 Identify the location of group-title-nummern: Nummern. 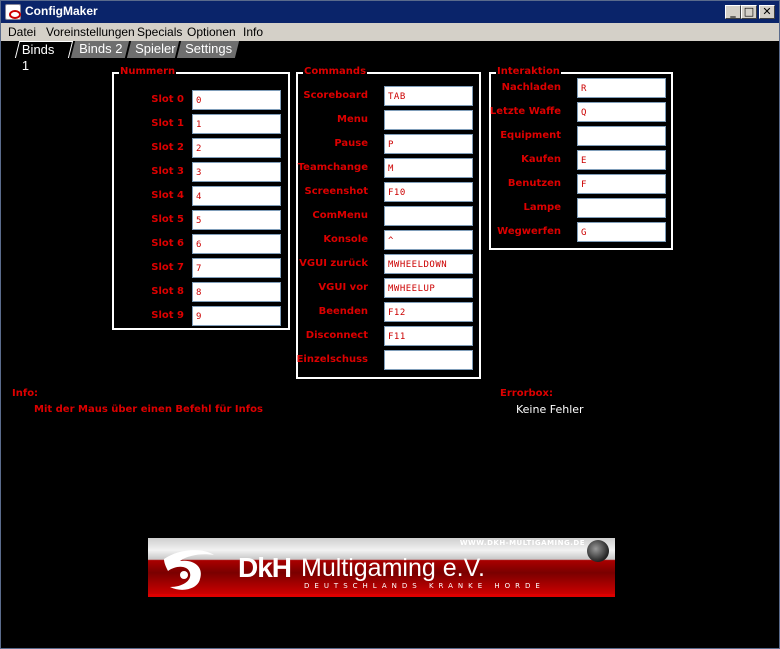
(148, 72).